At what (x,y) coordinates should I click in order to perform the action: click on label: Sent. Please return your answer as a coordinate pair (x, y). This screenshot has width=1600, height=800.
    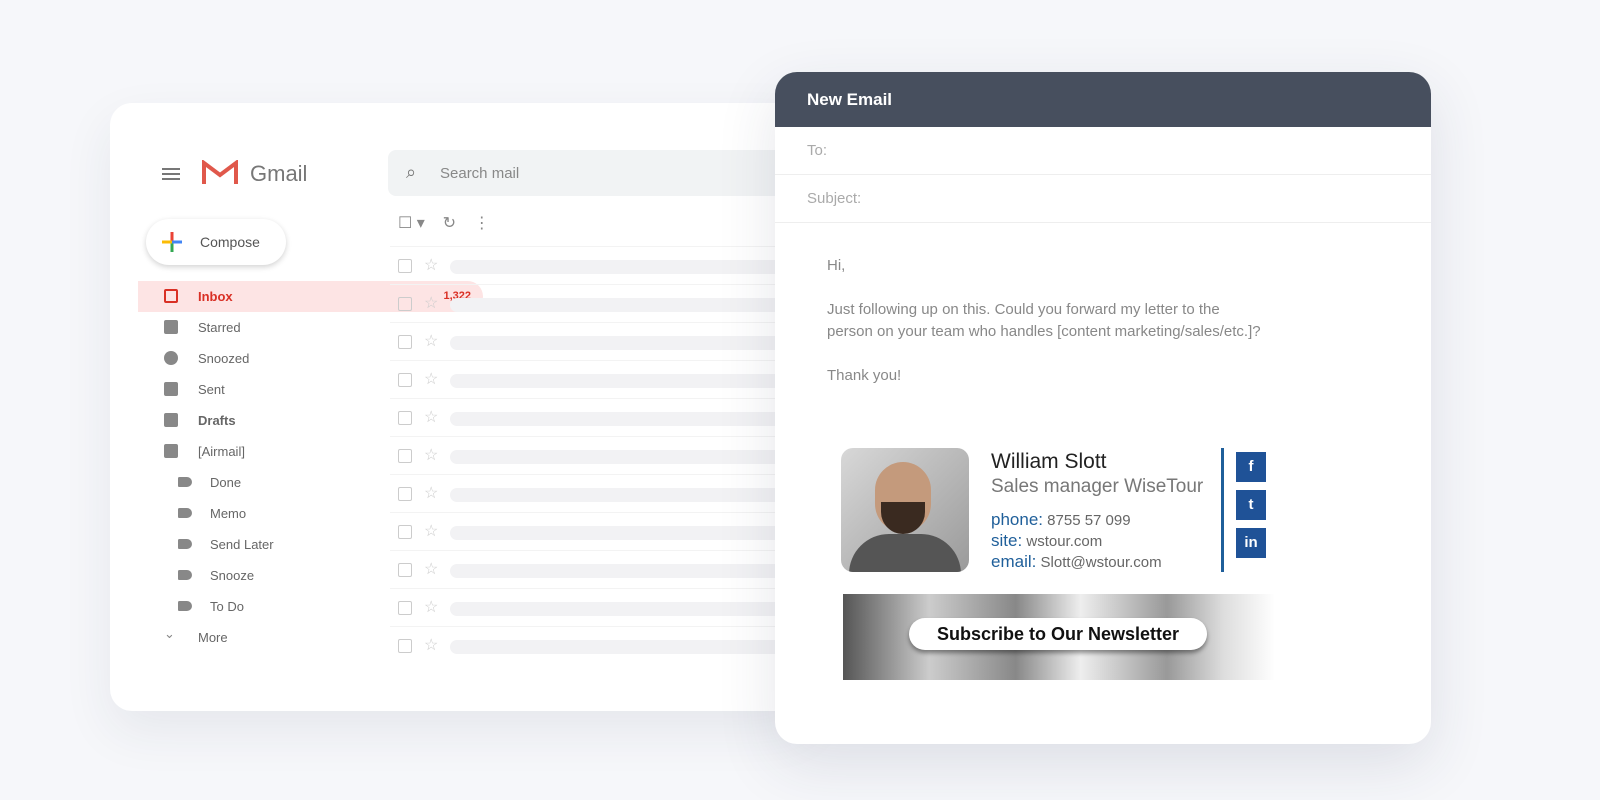
    Looking at the image, I should click on (211, 389).